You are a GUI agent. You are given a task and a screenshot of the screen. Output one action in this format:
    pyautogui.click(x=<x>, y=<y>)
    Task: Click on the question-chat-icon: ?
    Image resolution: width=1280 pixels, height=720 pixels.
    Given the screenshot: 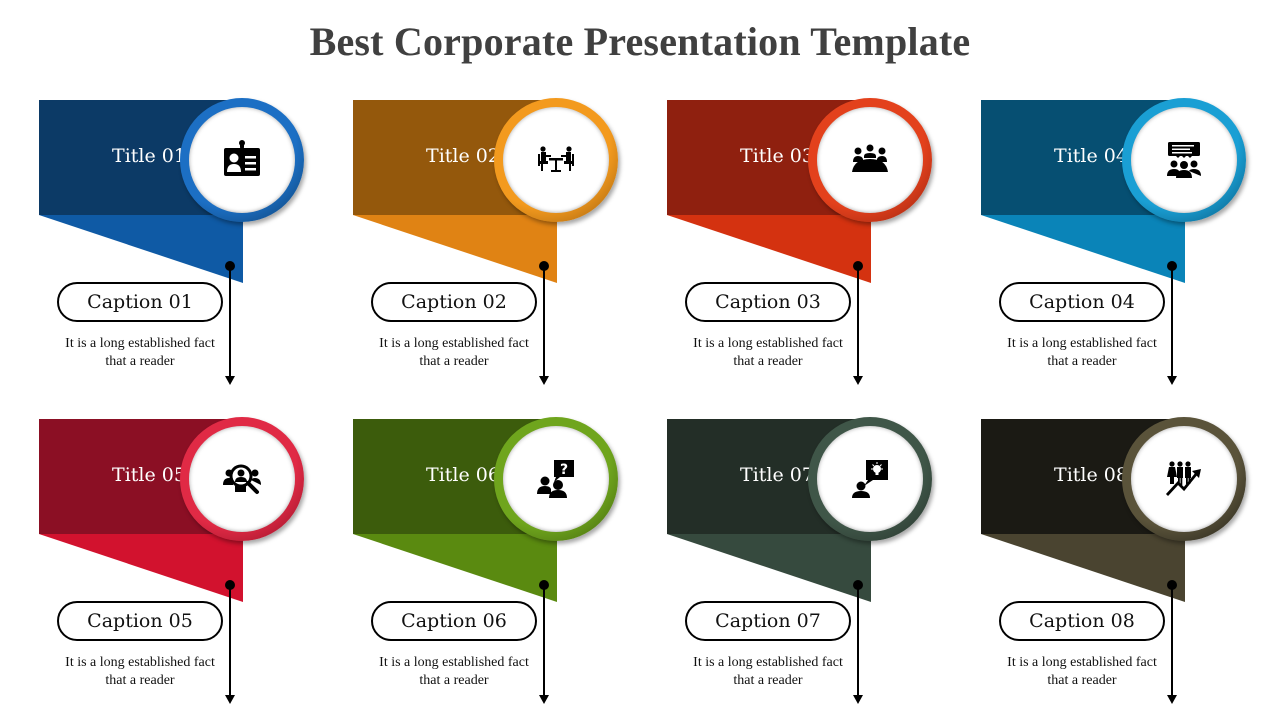 What is the action you would take?
    pyautogui.click(x=556, y=479)
    